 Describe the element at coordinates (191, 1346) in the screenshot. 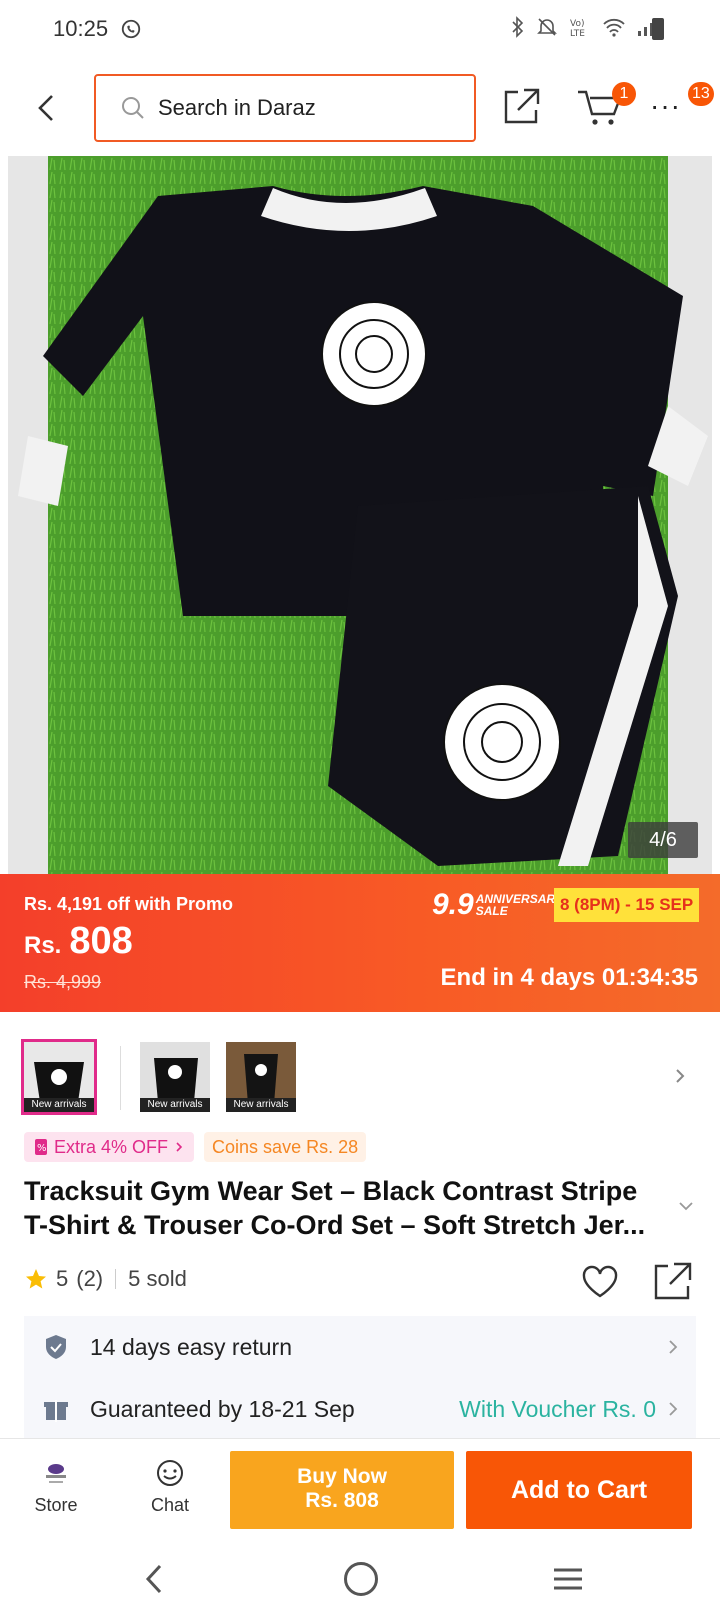

I see `return-text: 14 days easy return` at that location.